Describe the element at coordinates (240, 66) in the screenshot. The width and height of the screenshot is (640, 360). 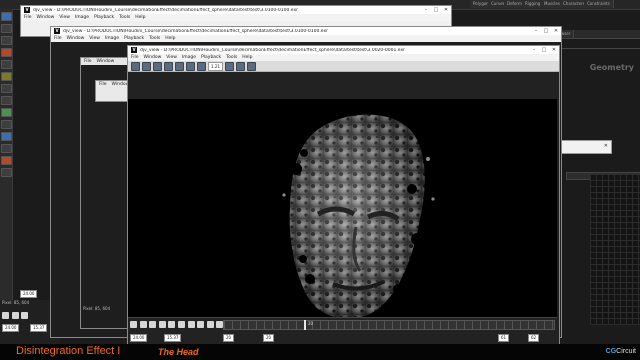
I see `display-profile-icon` at that location.